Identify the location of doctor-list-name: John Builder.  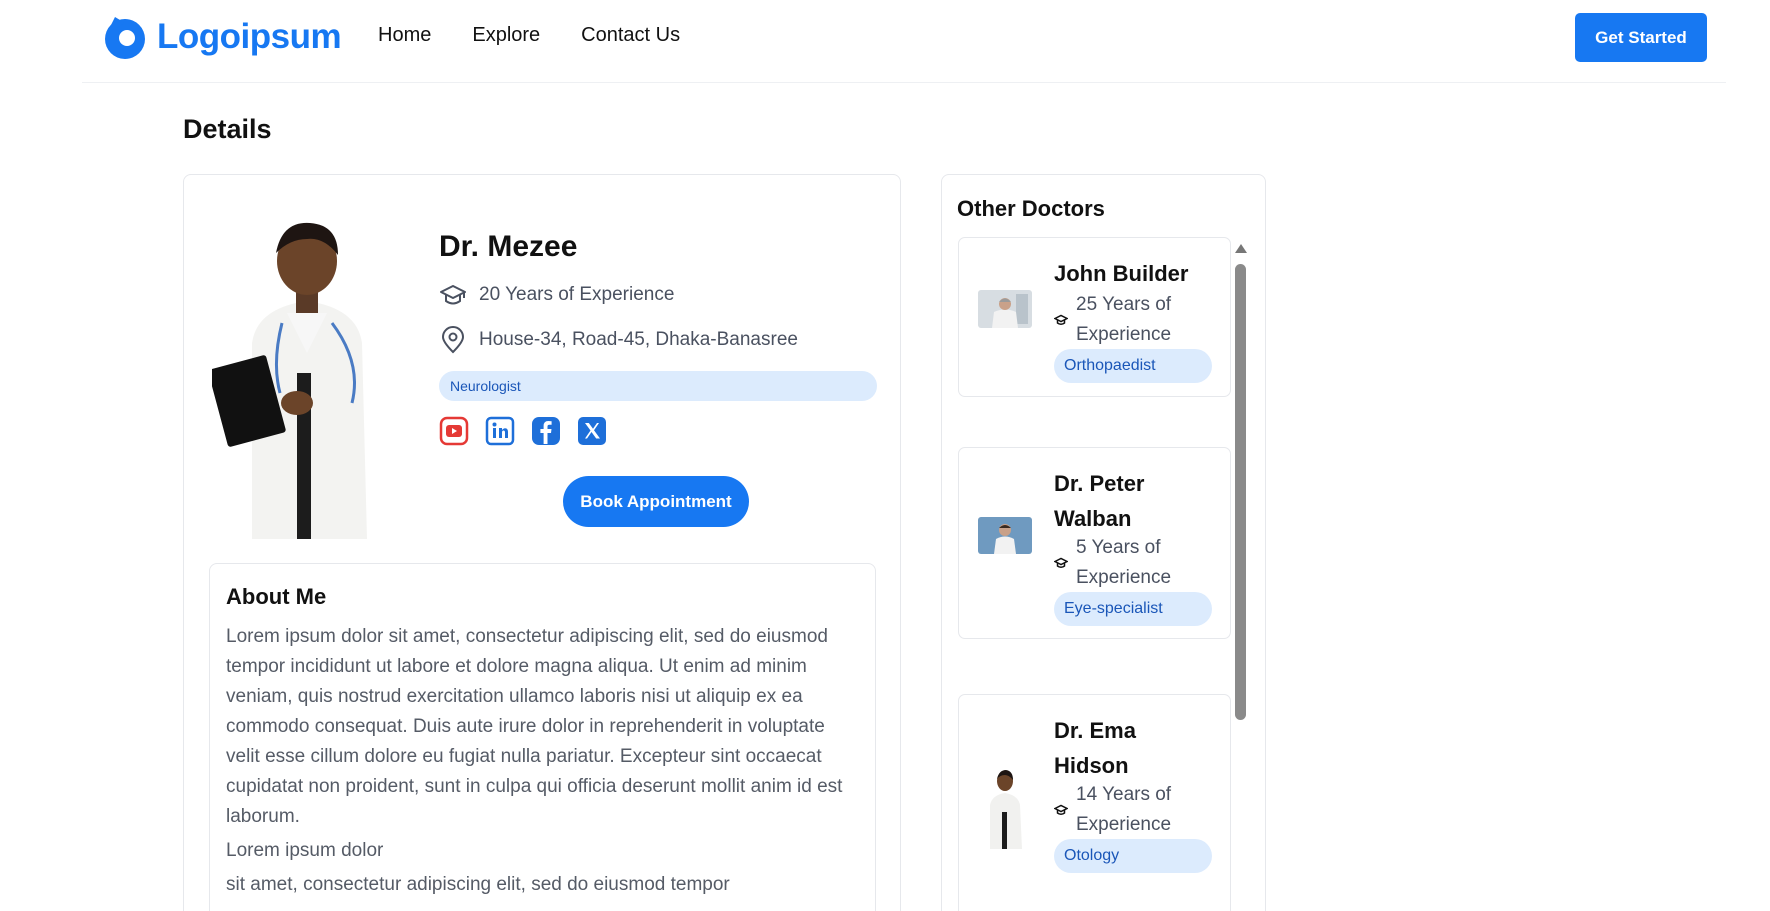
(1121, 273).